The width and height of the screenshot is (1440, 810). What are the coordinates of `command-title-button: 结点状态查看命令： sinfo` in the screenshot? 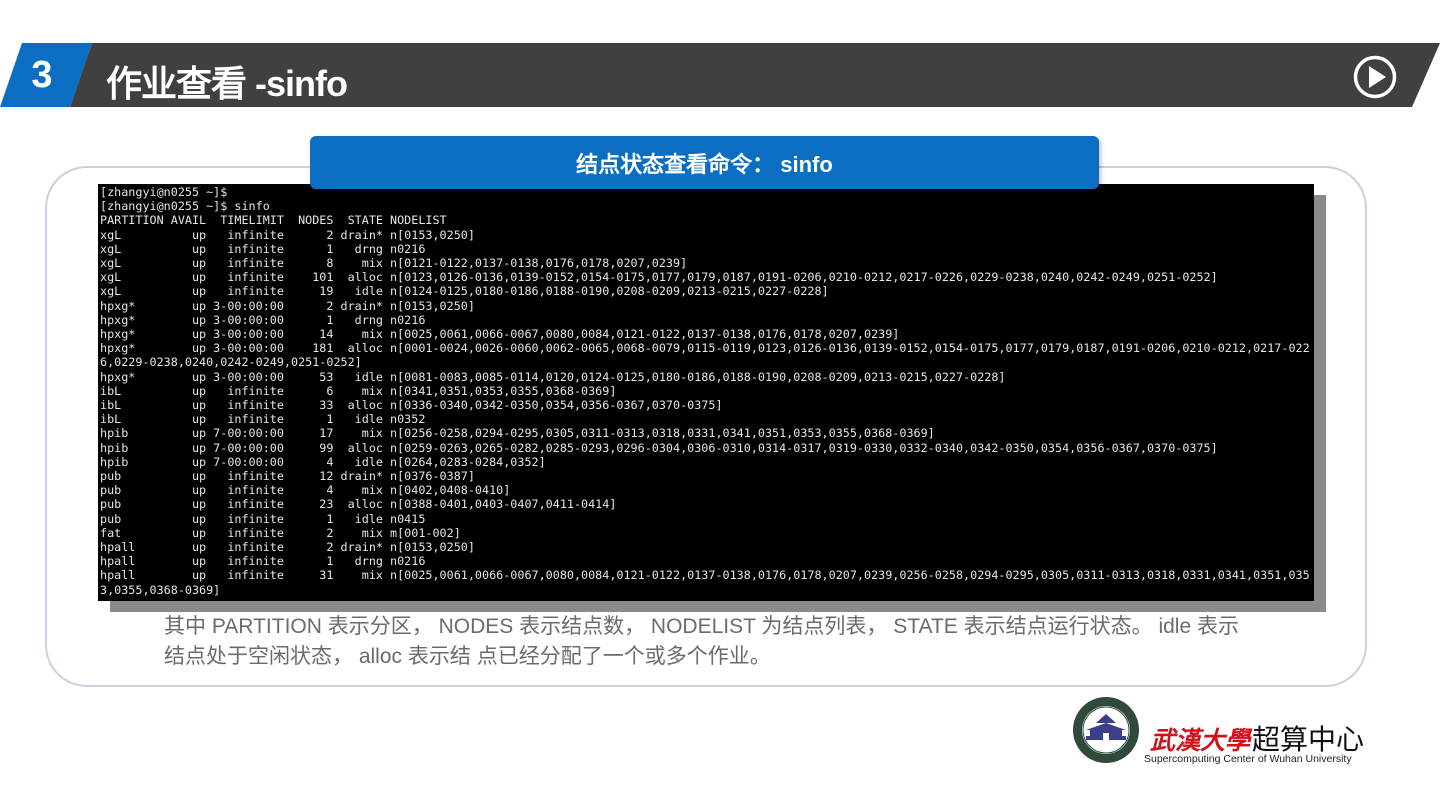 It's located at (704, 162).